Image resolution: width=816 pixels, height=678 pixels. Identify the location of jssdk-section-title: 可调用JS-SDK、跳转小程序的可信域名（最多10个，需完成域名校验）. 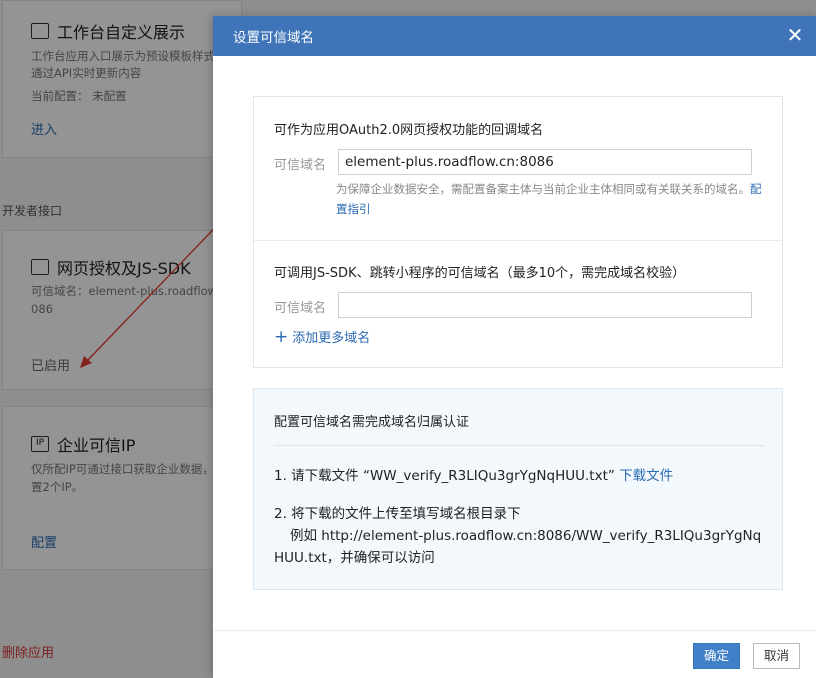
(480, 273).